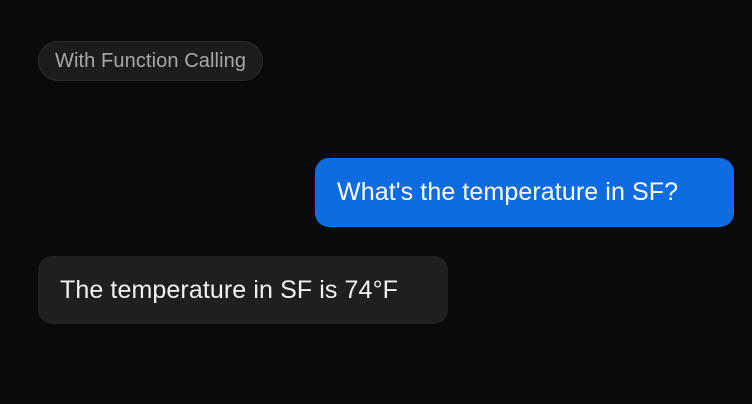 The width and height of the screenshot is (752, 404). Describe the element at coordinates (151, 61) in the screenshot. I see `mode-badge: With Function Calling` at that location.